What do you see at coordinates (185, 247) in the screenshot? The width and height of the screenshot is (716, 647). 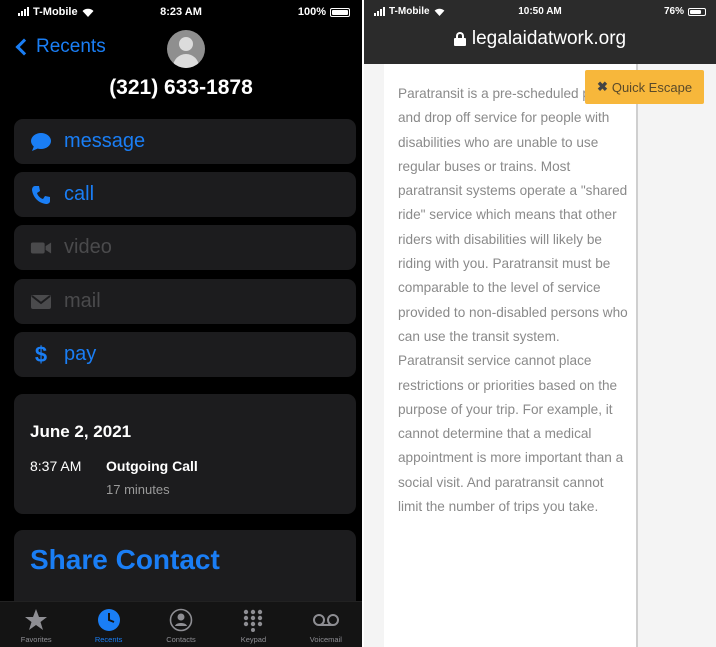 I see `video-button: video` at bounding box center [185, 247].